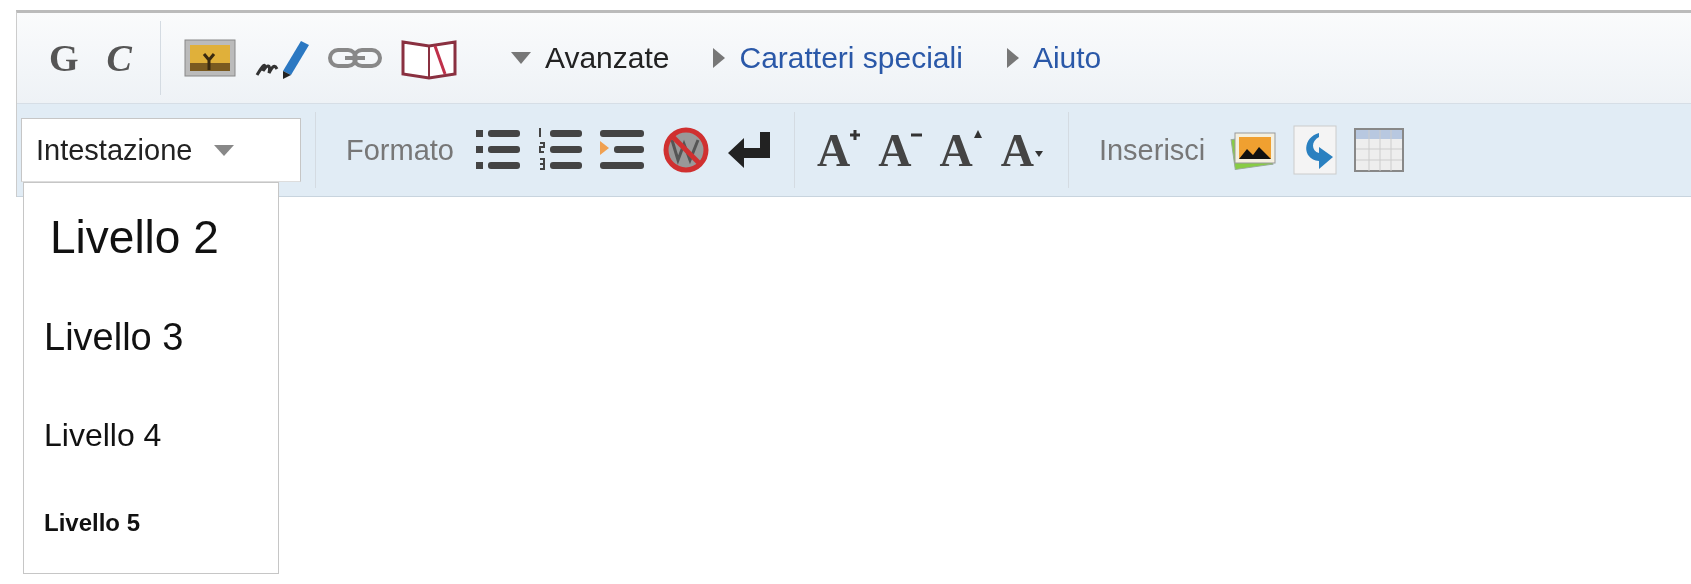 This screenshot has width=1691, height=584. What do you see at coordinates (686, 150) in the screenshot?
I see `no-entry-icon` at bounding box center [686, 150].